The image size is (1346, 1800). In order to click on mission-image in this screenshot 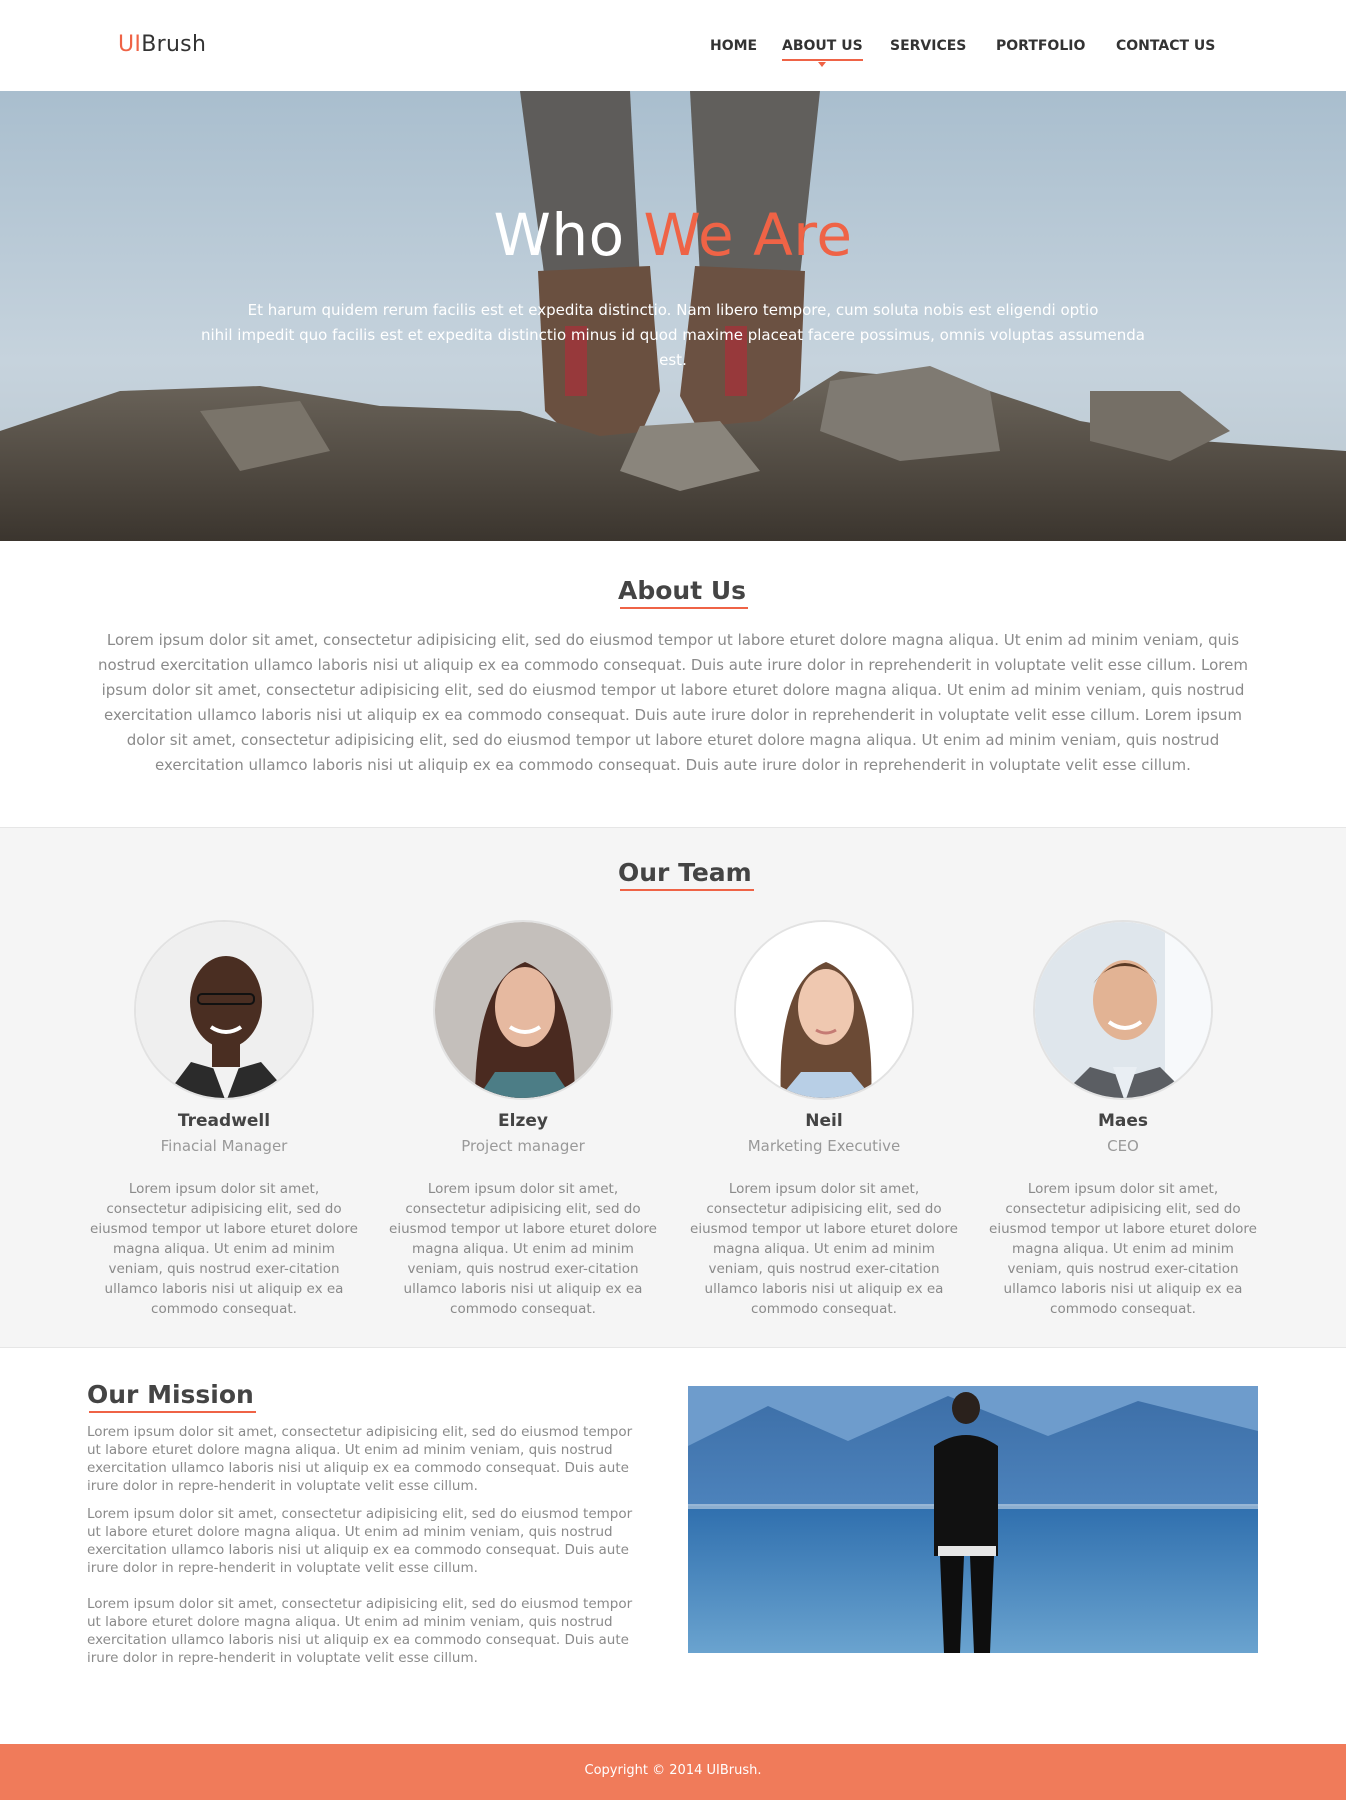, I will do `click(973, 1519)`.